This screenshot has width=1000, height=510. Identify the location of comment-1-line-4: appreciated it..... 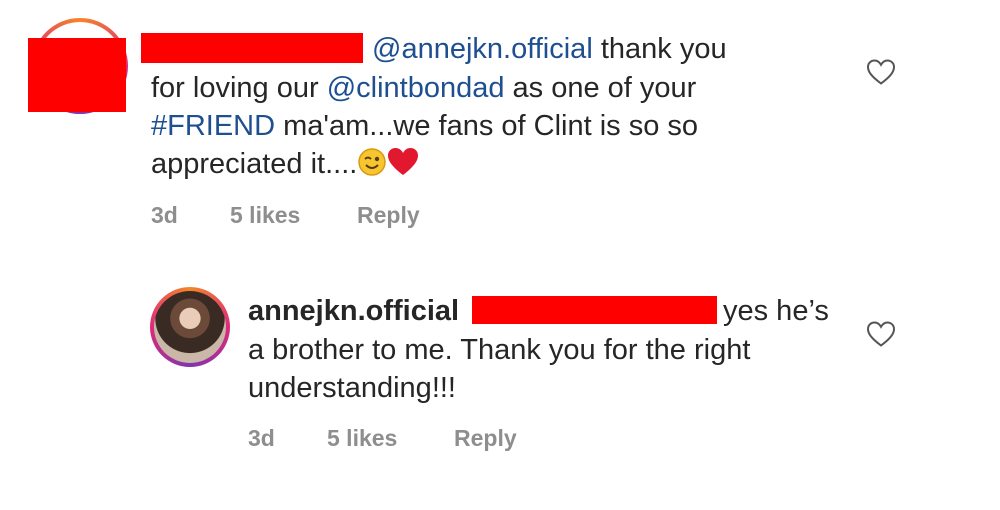
(285, 164).